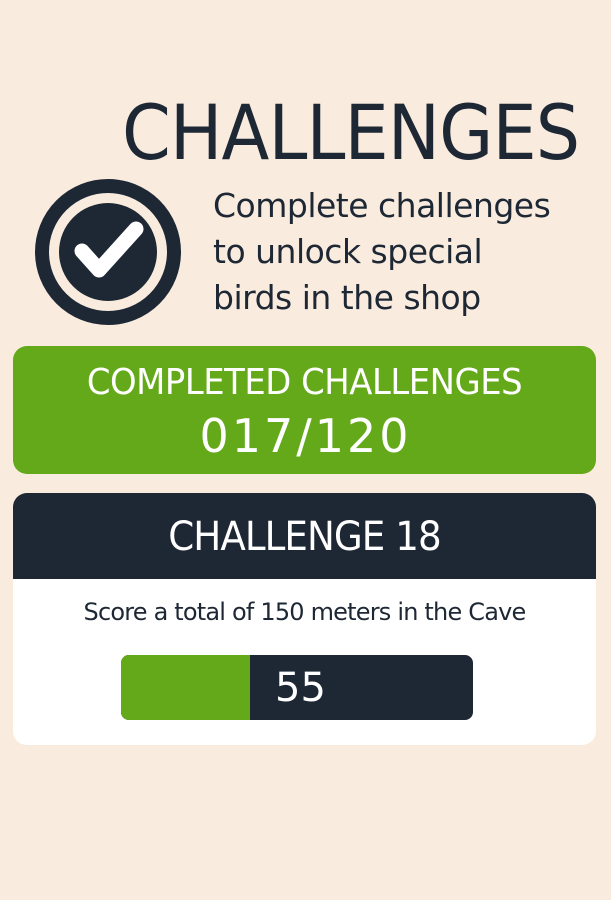  Describe the element at coordinates (347, 297) in the screenshot. I see `intro-line: birds in the shop` at that location.